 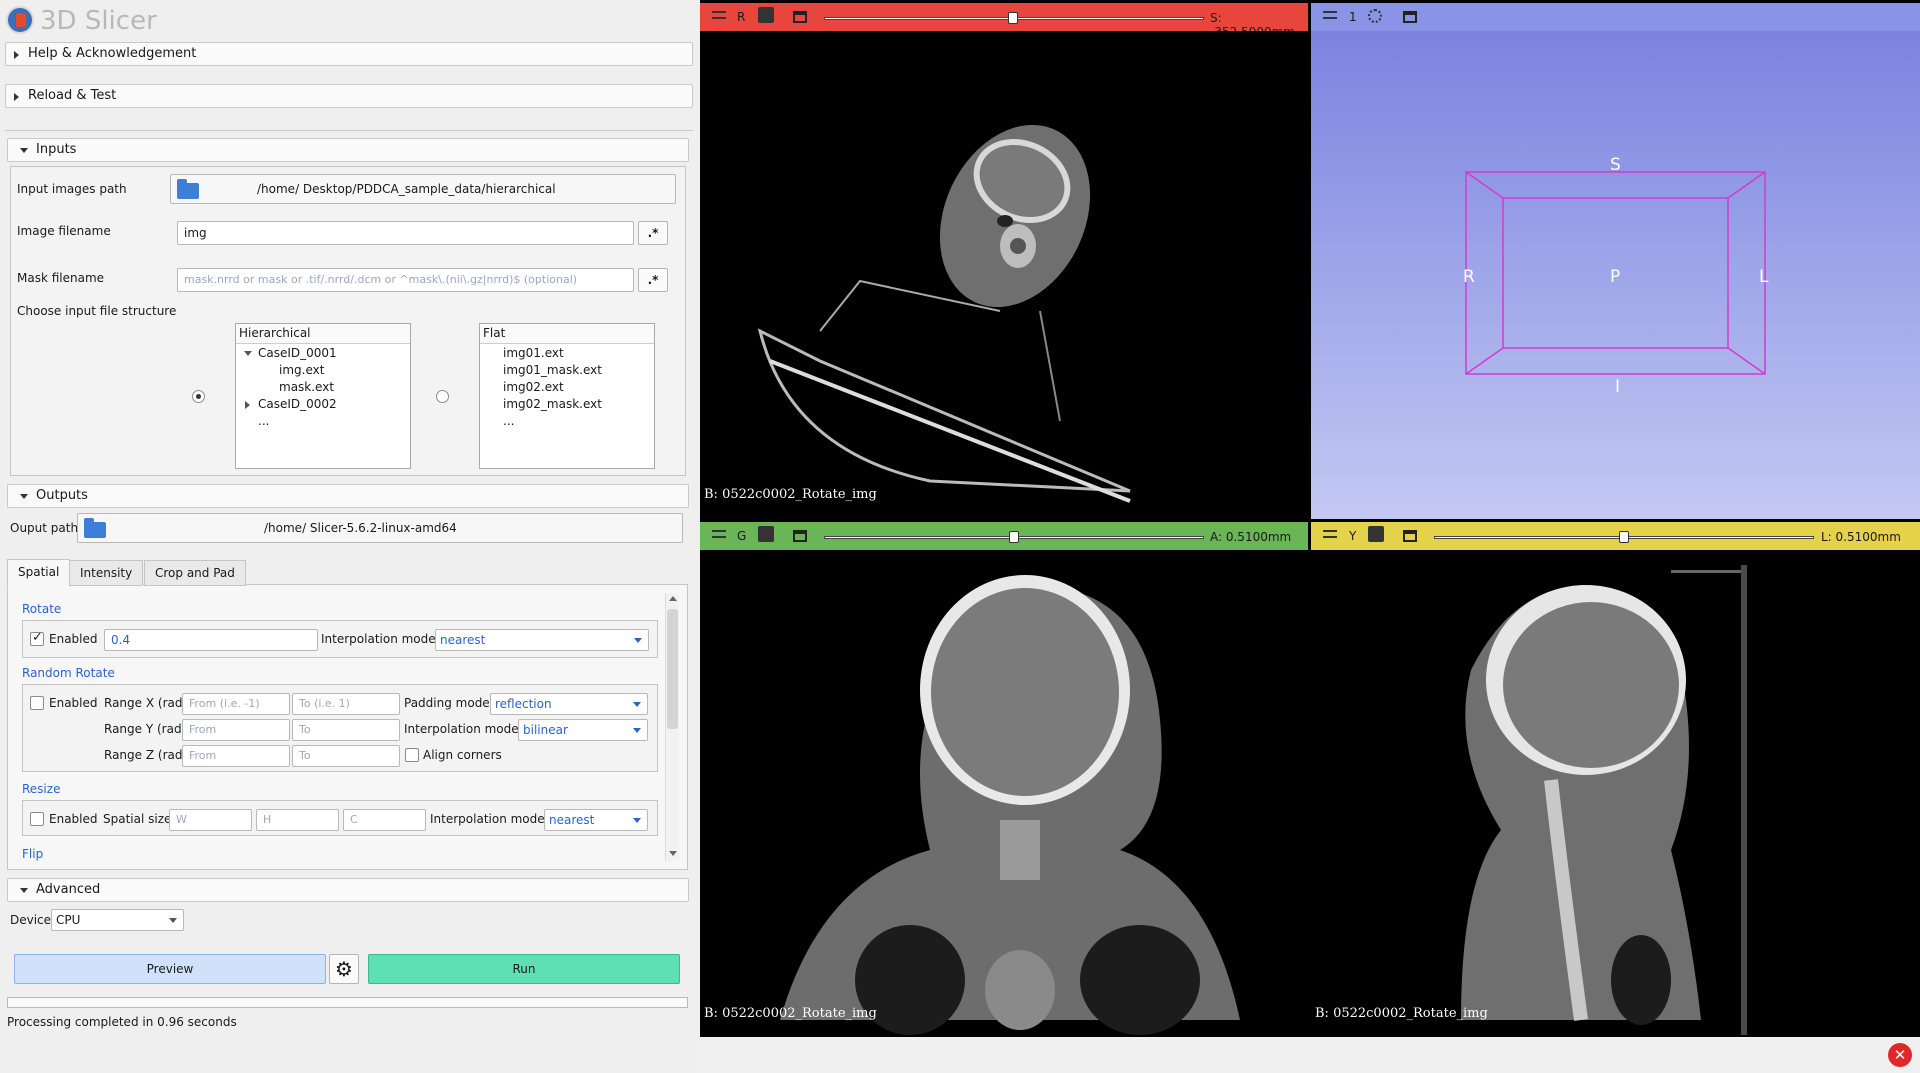 I want to click on resize-enabled-checkbox, so click(x=37, y=819).